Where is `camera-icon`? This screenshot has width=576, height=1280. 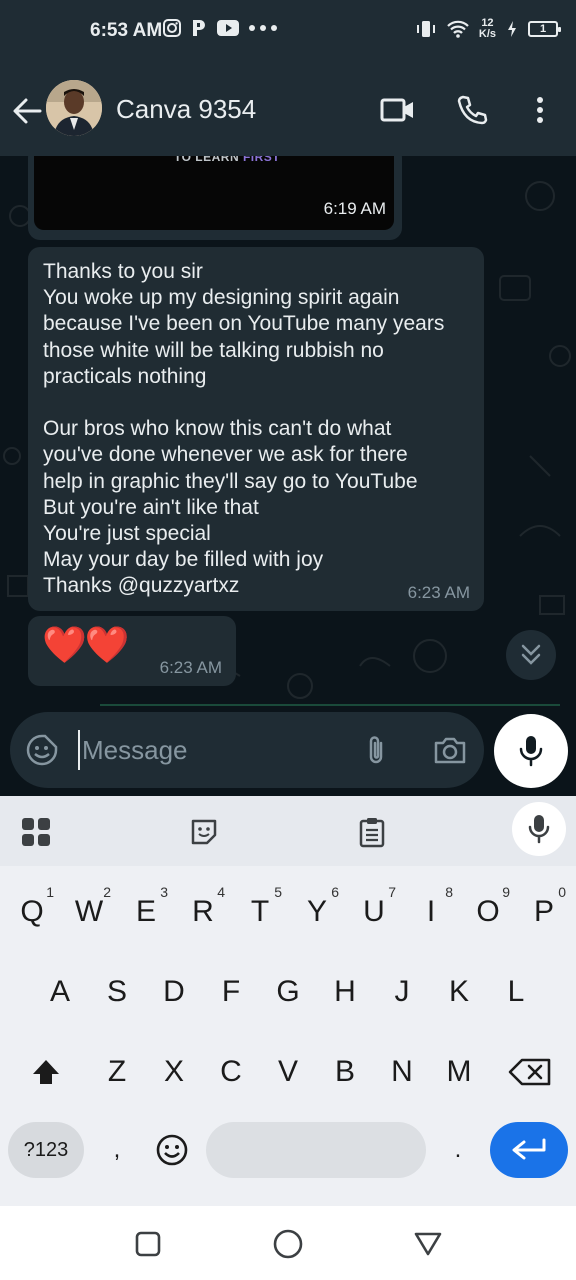
camera-icon is located at coordinates (450, 750).